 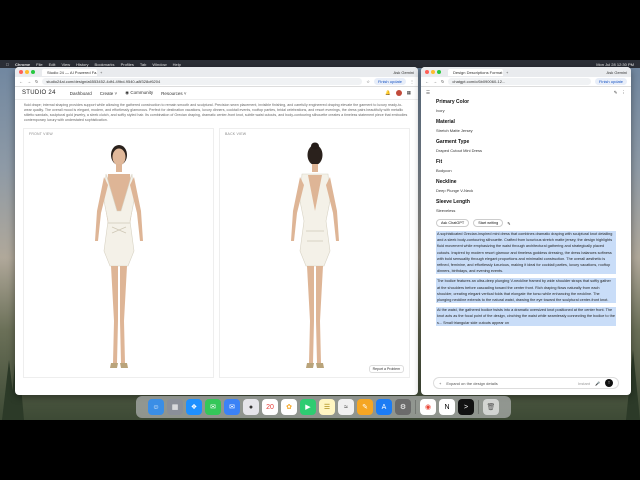 I want to click on menu-bookmarks: Bookmarks, so click(x=105, y=64).